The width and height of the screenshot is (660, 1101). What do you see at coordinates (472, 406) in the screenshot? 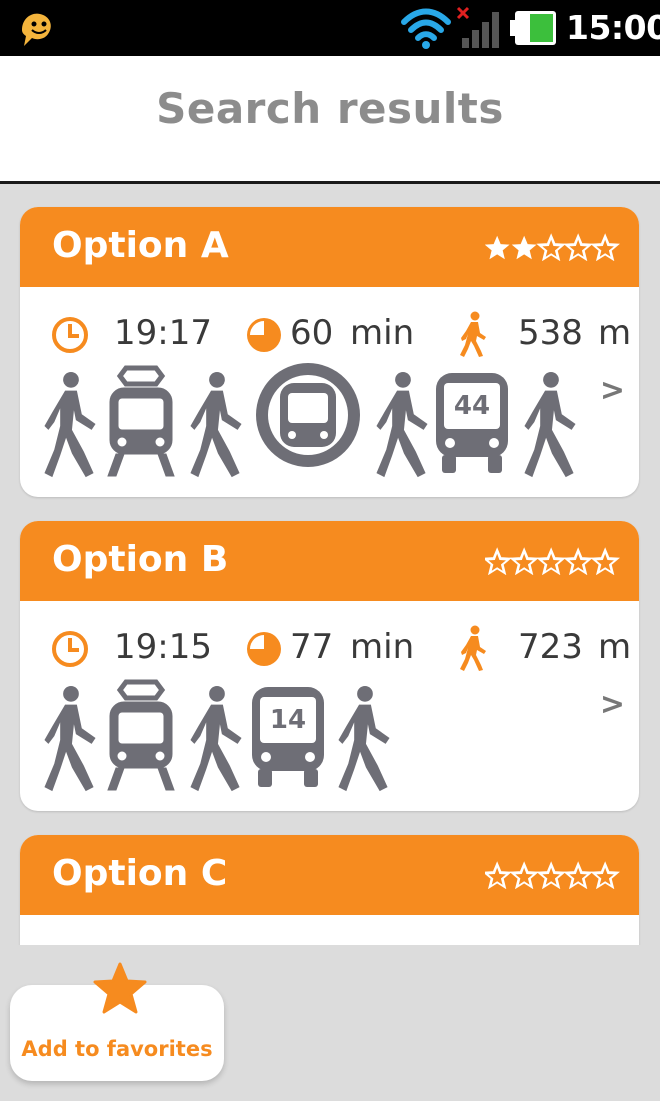
I see `bus-line-number: 44` at bounding box center [472, 406].